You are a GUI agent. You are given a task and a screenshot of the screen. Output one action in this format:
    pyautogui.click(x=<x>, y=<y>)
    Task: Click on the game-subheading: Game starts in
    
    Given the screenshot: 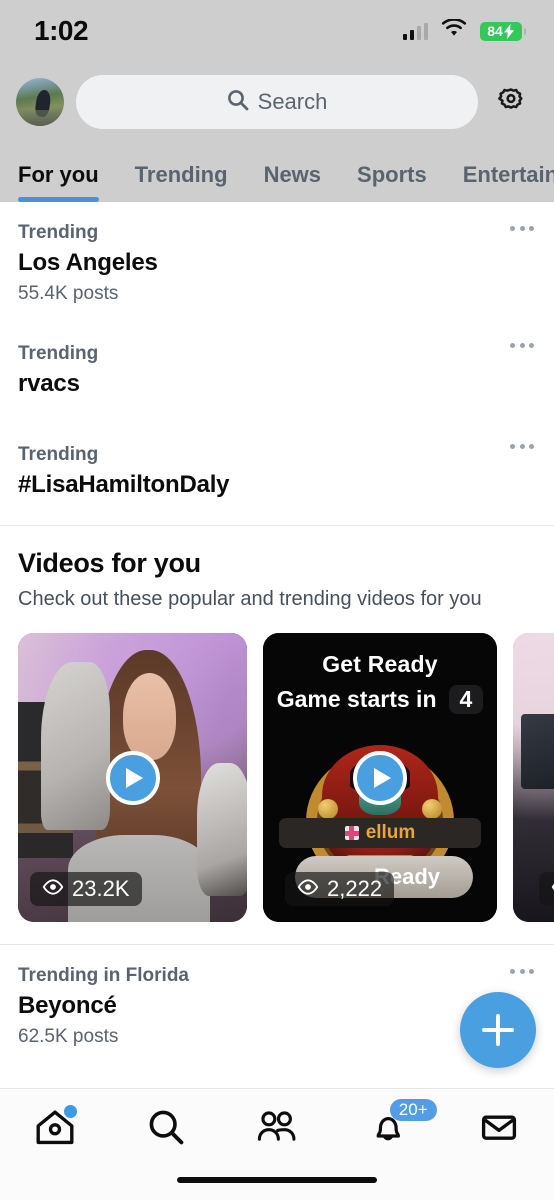 What is the action you would take?
    pyautogui.click(x=356, y=699)
    